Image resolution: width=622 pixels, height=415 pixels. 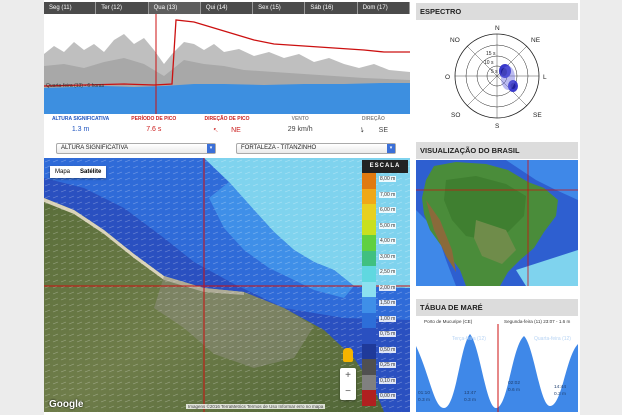 What do you see at coordinates (455, 115) in the screenshot?
I see `direction-label: SO` at bounding box center [455, 115].